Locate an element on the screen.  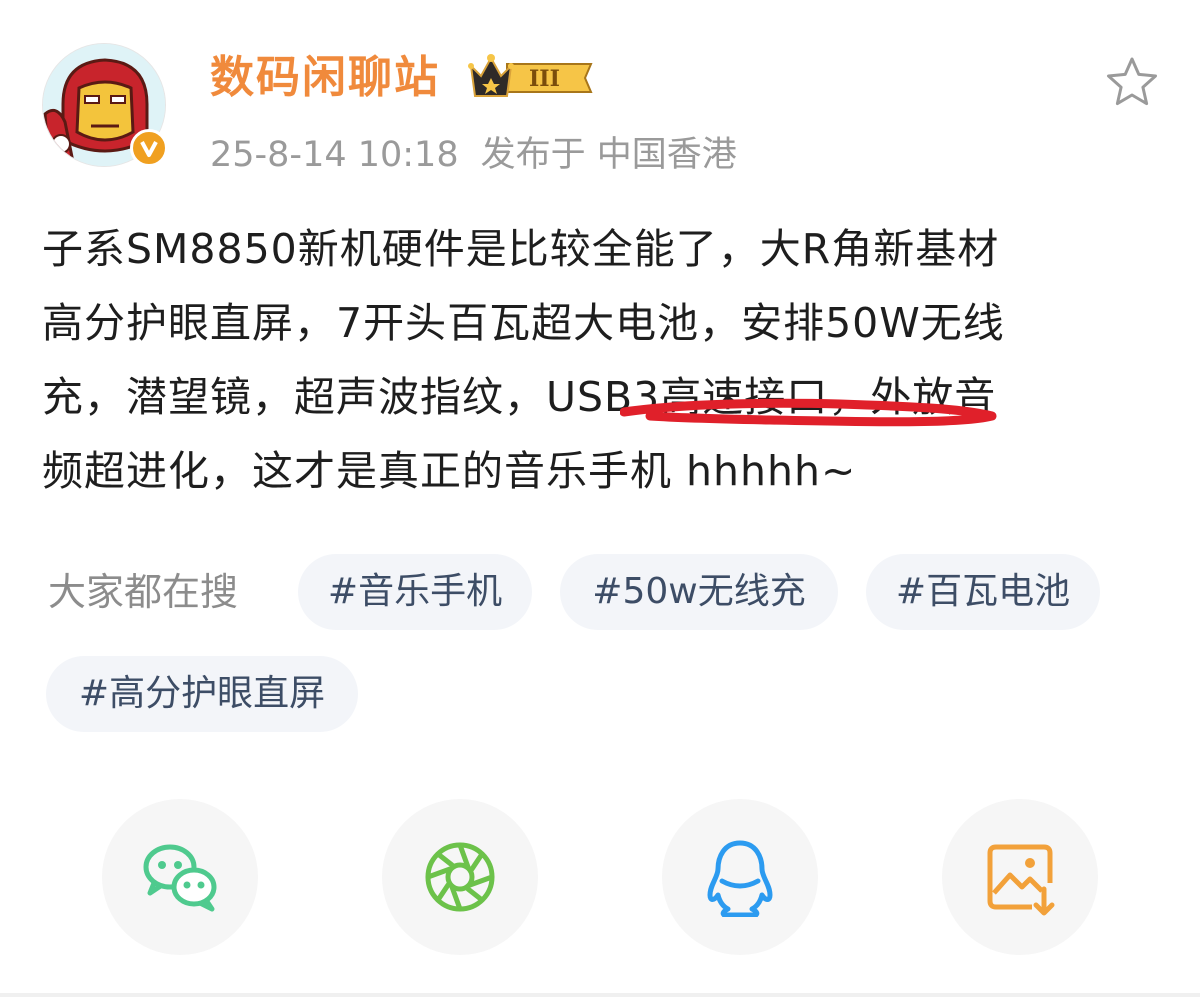
hot-tag-eye-care-screen: #高分护眼直屏 is located at coordinates (202, 694).